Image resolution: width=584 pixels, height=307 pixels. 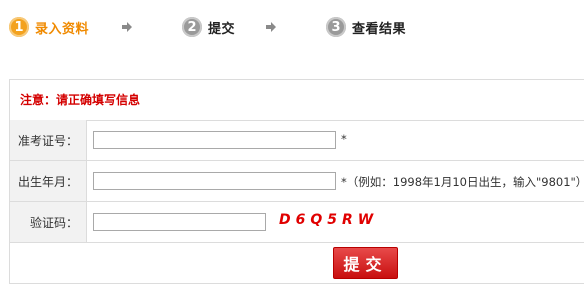 I want to click on birth-hint: *（例如：1998年1月10日出生，输入"9801"）, so click(x=462, y=182).